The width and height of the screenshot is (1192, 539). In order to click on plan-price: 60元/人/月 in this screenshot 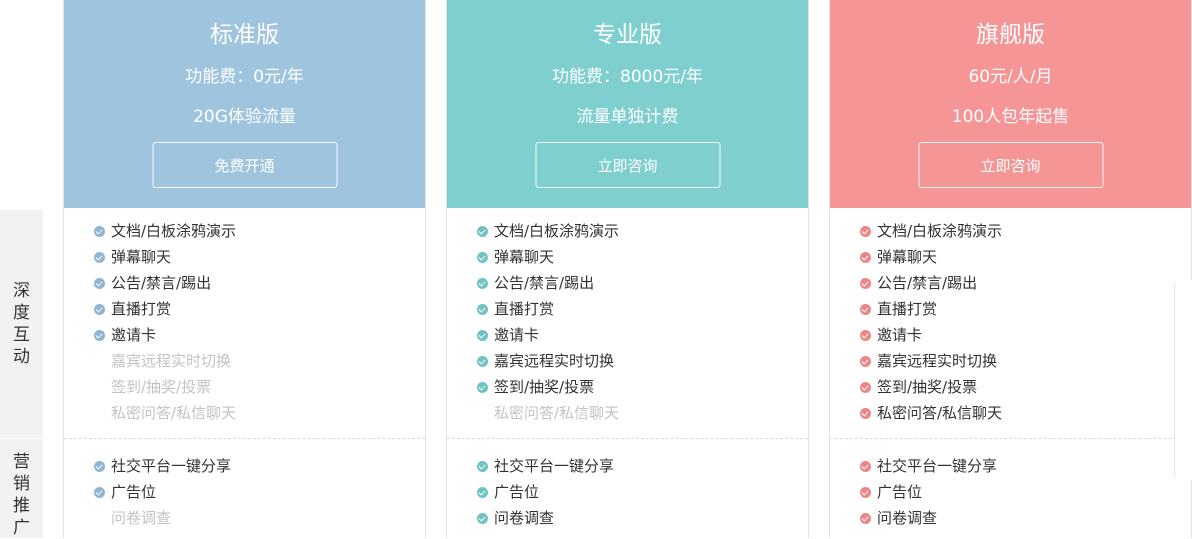, I will do `click(1010, 77)`.